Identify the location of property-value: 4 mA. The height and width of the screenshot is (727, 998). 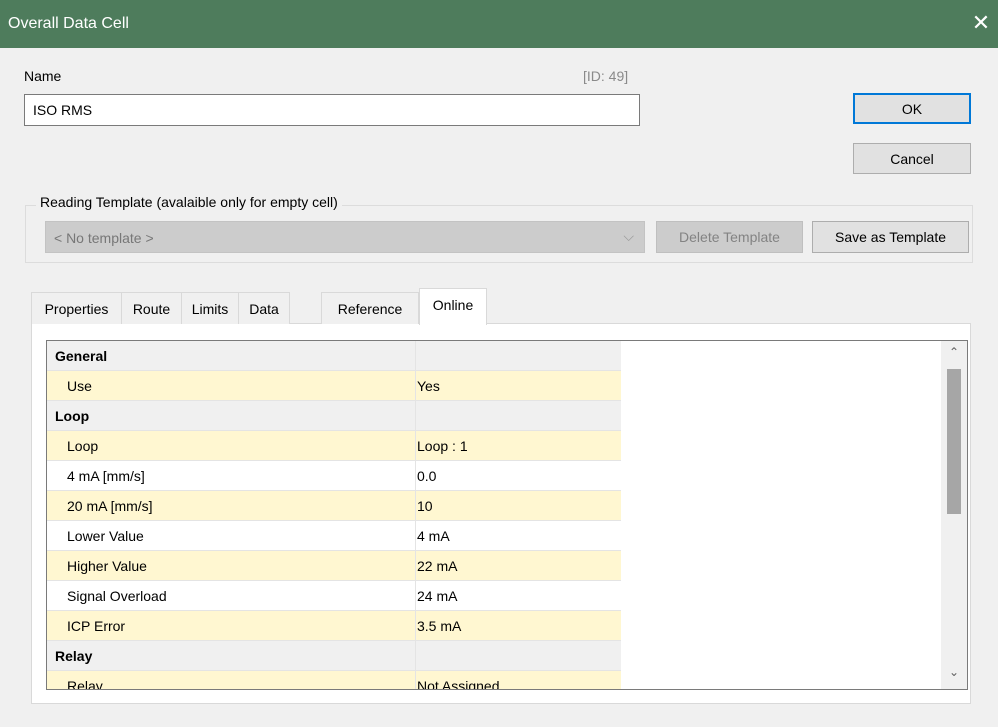
(433, 536).